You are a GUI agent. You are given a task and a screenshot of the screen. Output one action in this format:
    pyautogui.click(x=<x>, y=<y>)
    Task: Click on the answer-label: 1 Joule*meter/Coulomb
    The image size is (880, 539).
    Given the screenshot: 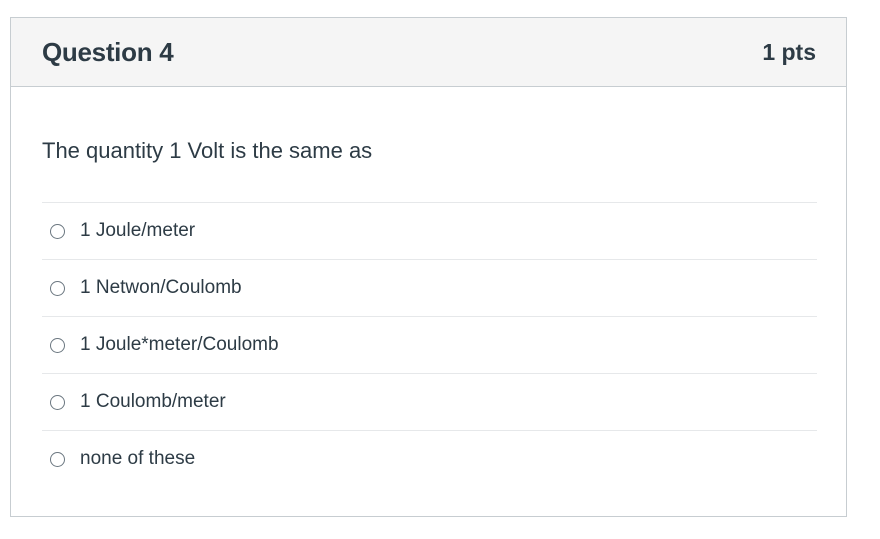 What is the action you would take?
    pyautogui.click(x=179, y=344)
    